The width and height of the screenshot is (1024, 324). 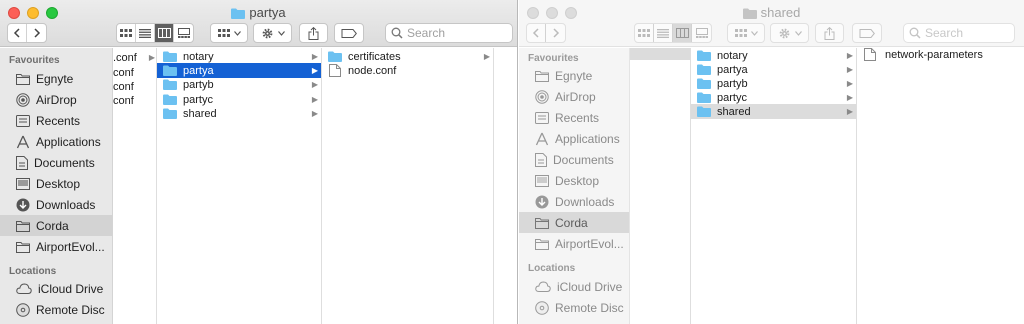 I want to click on search-icon, so click(x=397, y=33).